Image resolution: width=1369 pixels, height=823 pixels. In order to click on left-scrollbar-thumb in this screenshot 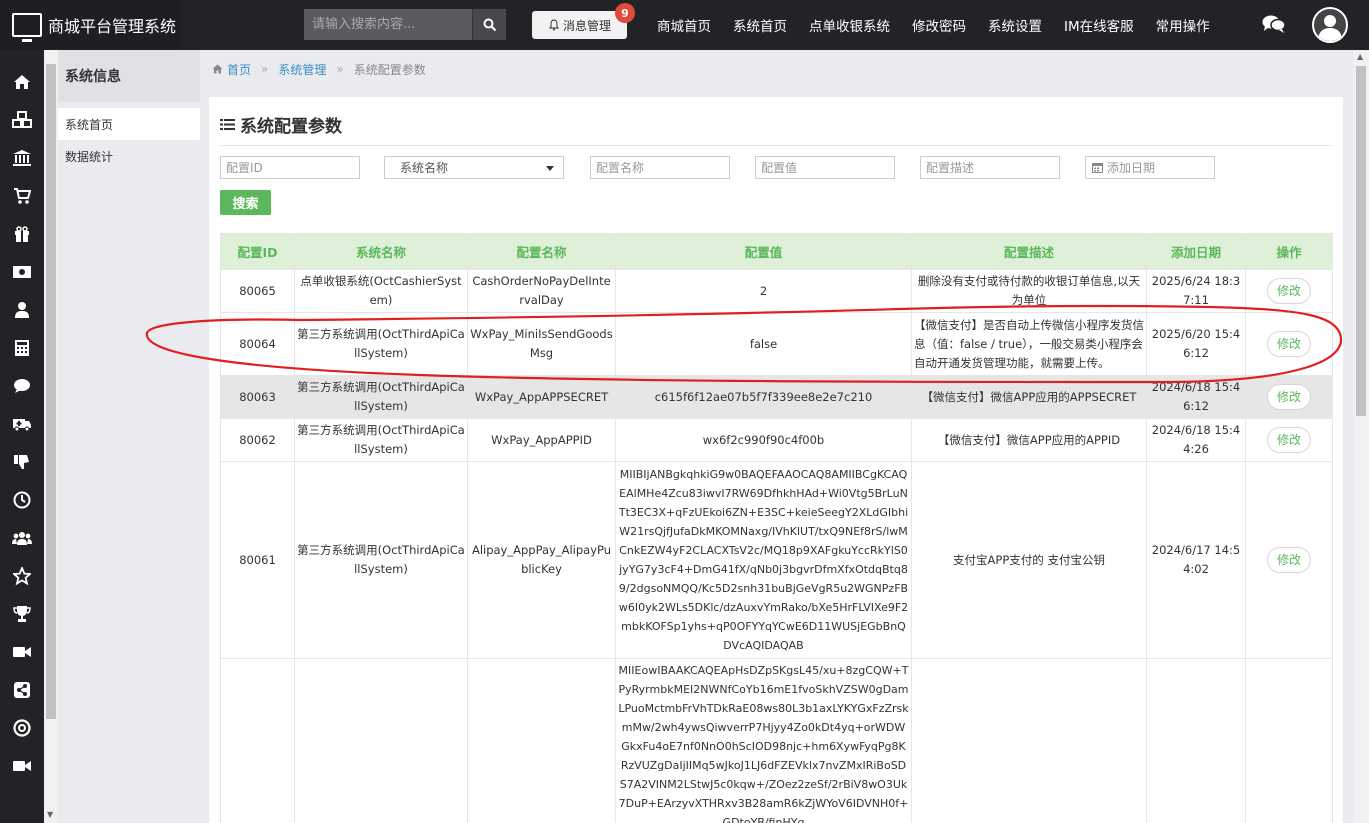, I will do `click(51, 391)`.